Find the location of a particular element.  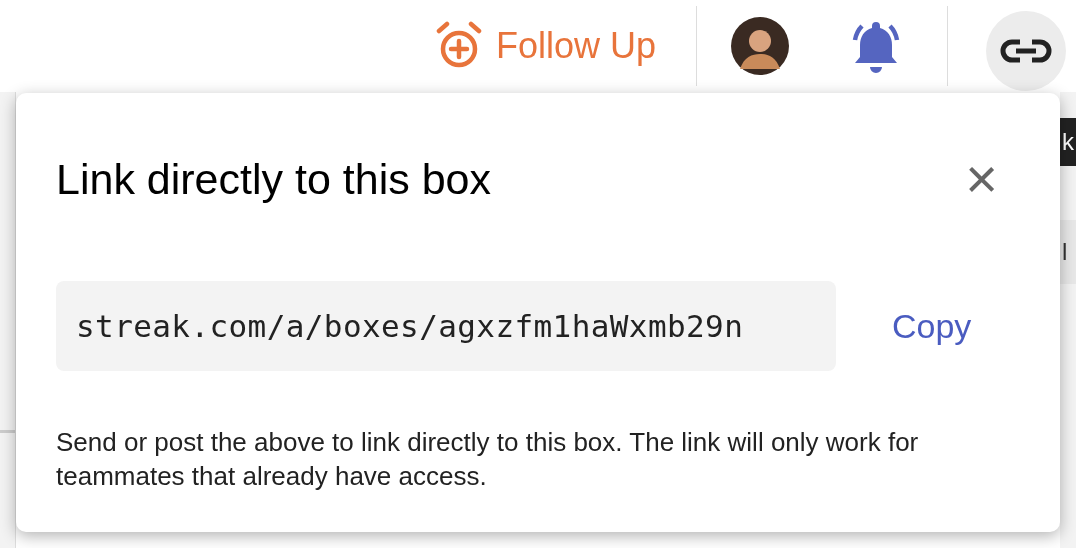

follow-up-button: Follow Up is located at coordinates (544, 46).